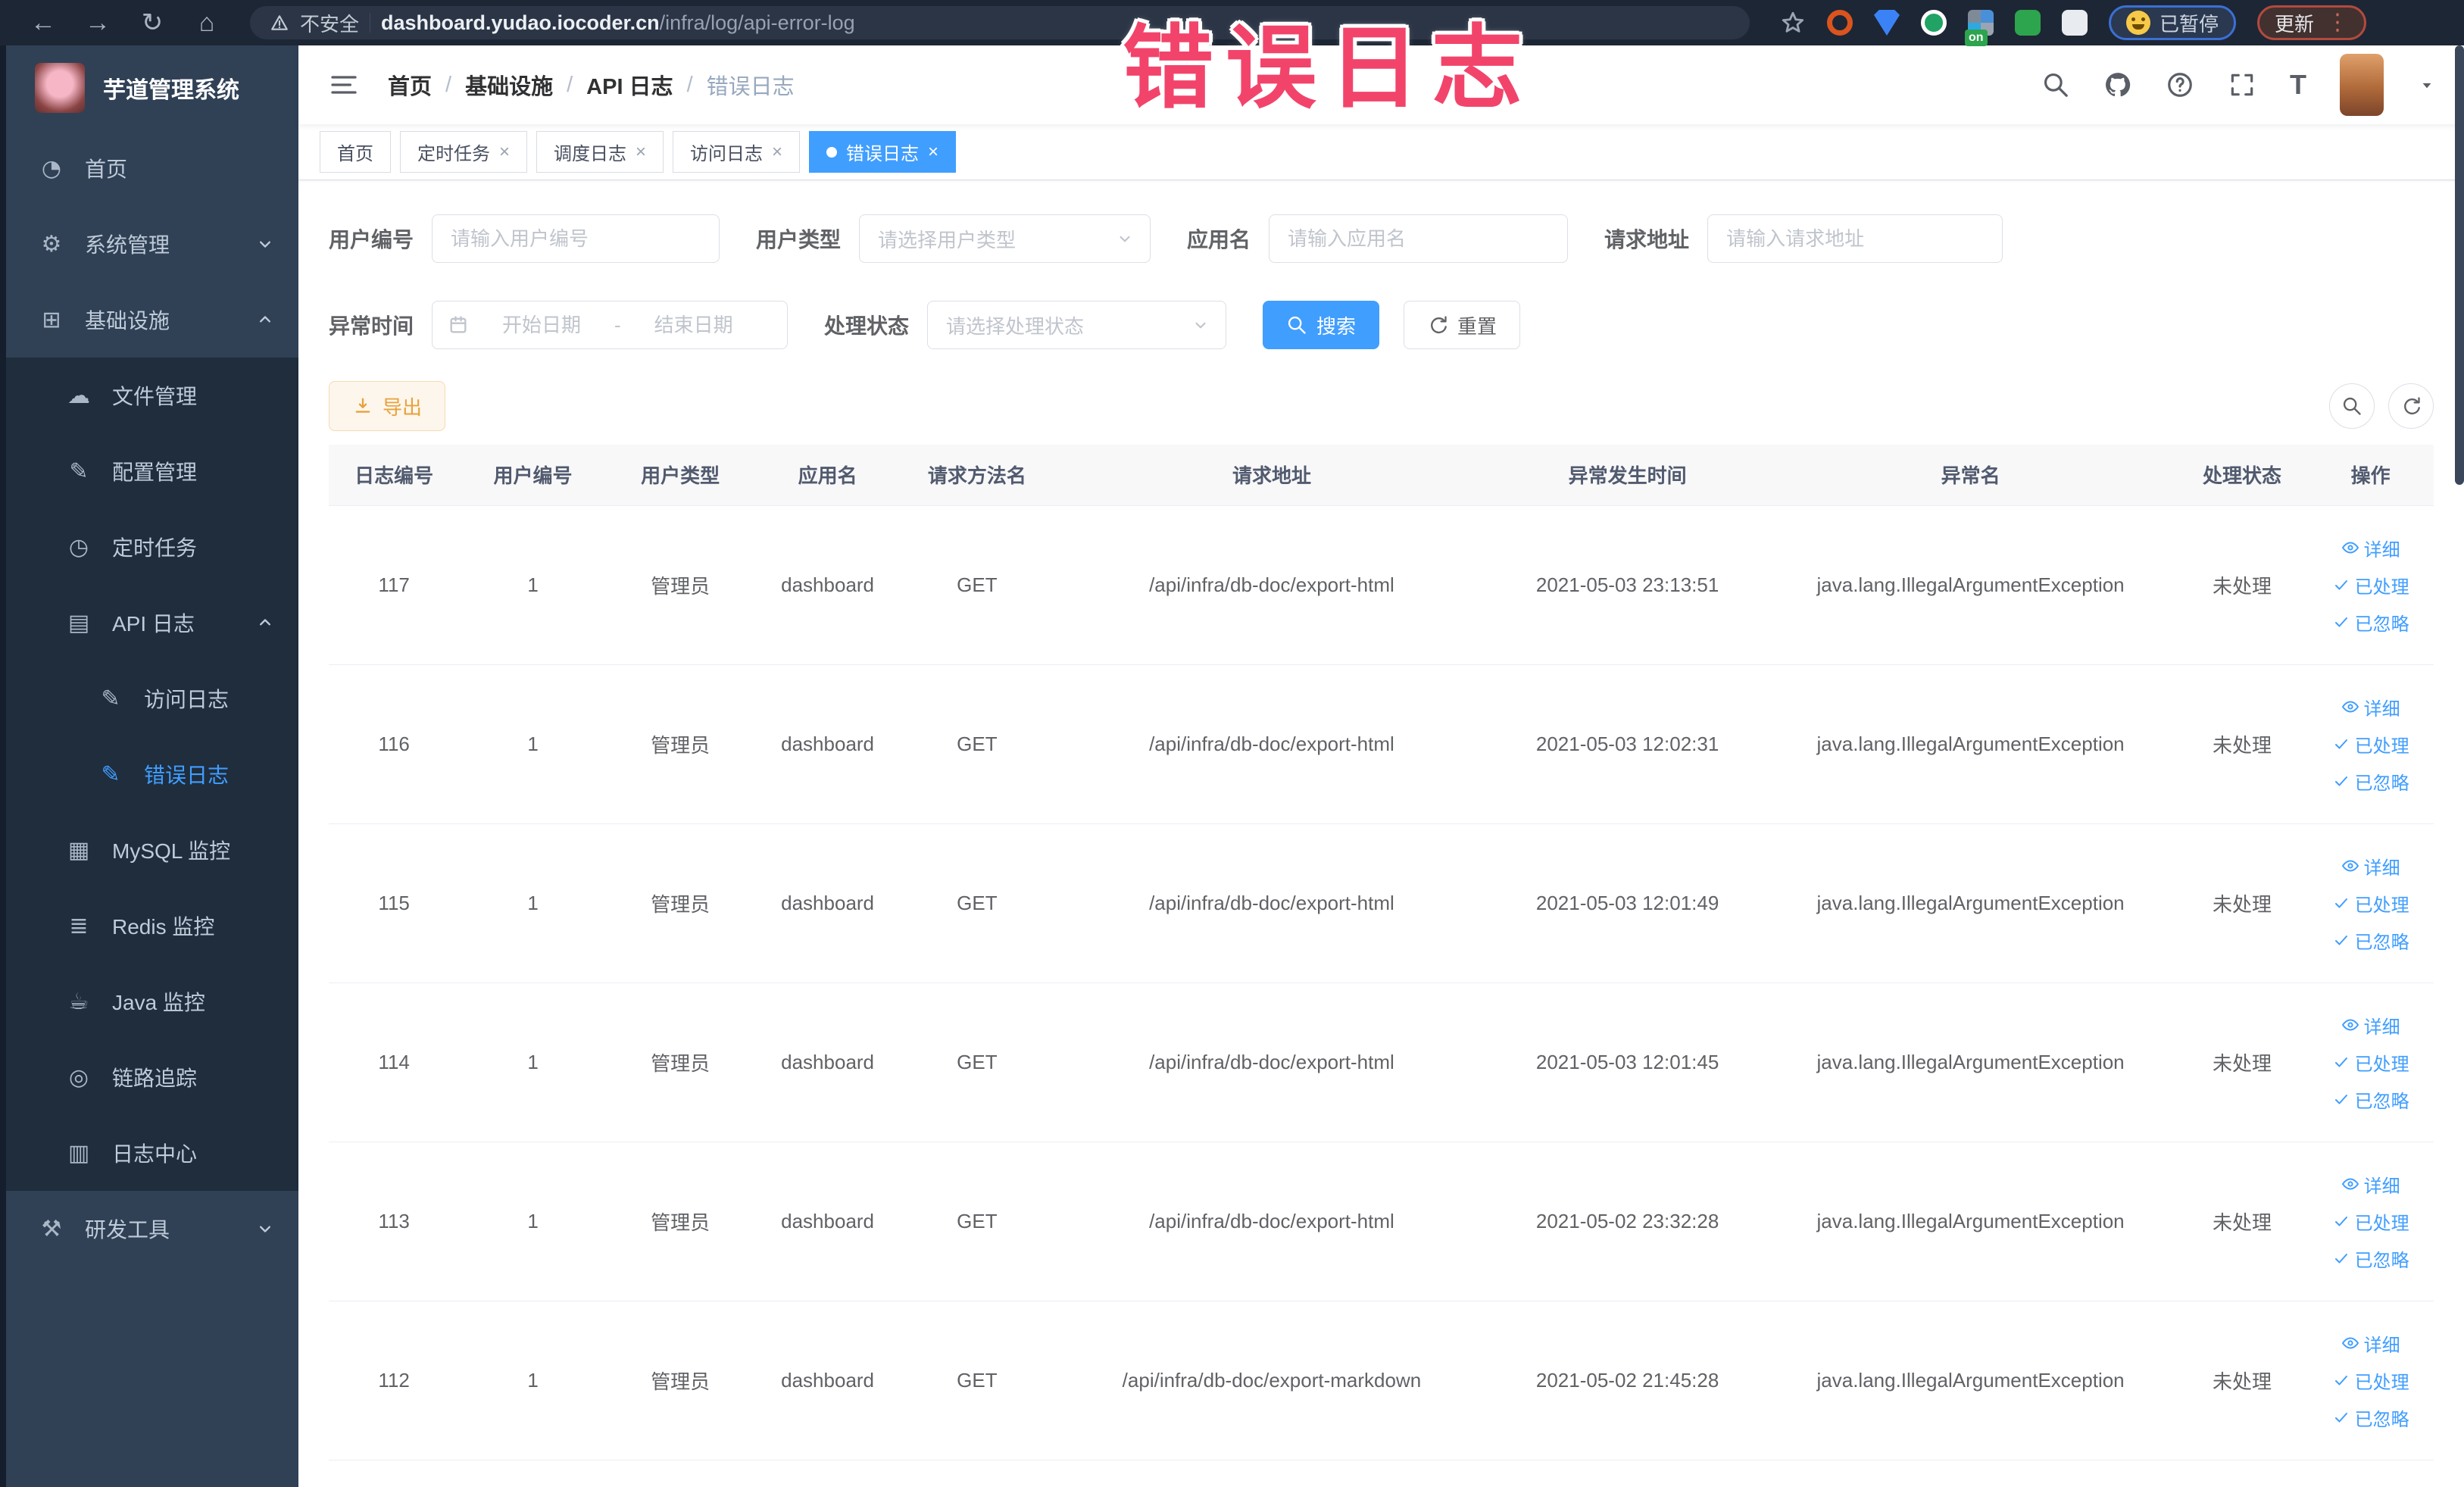 The height and width of the screenshot is (1487, 2464). What do you see at coordinates (2312, 22) in the screenshot?
I see `update-button: 更新 ⋮` at bounding box center [2312, 22].